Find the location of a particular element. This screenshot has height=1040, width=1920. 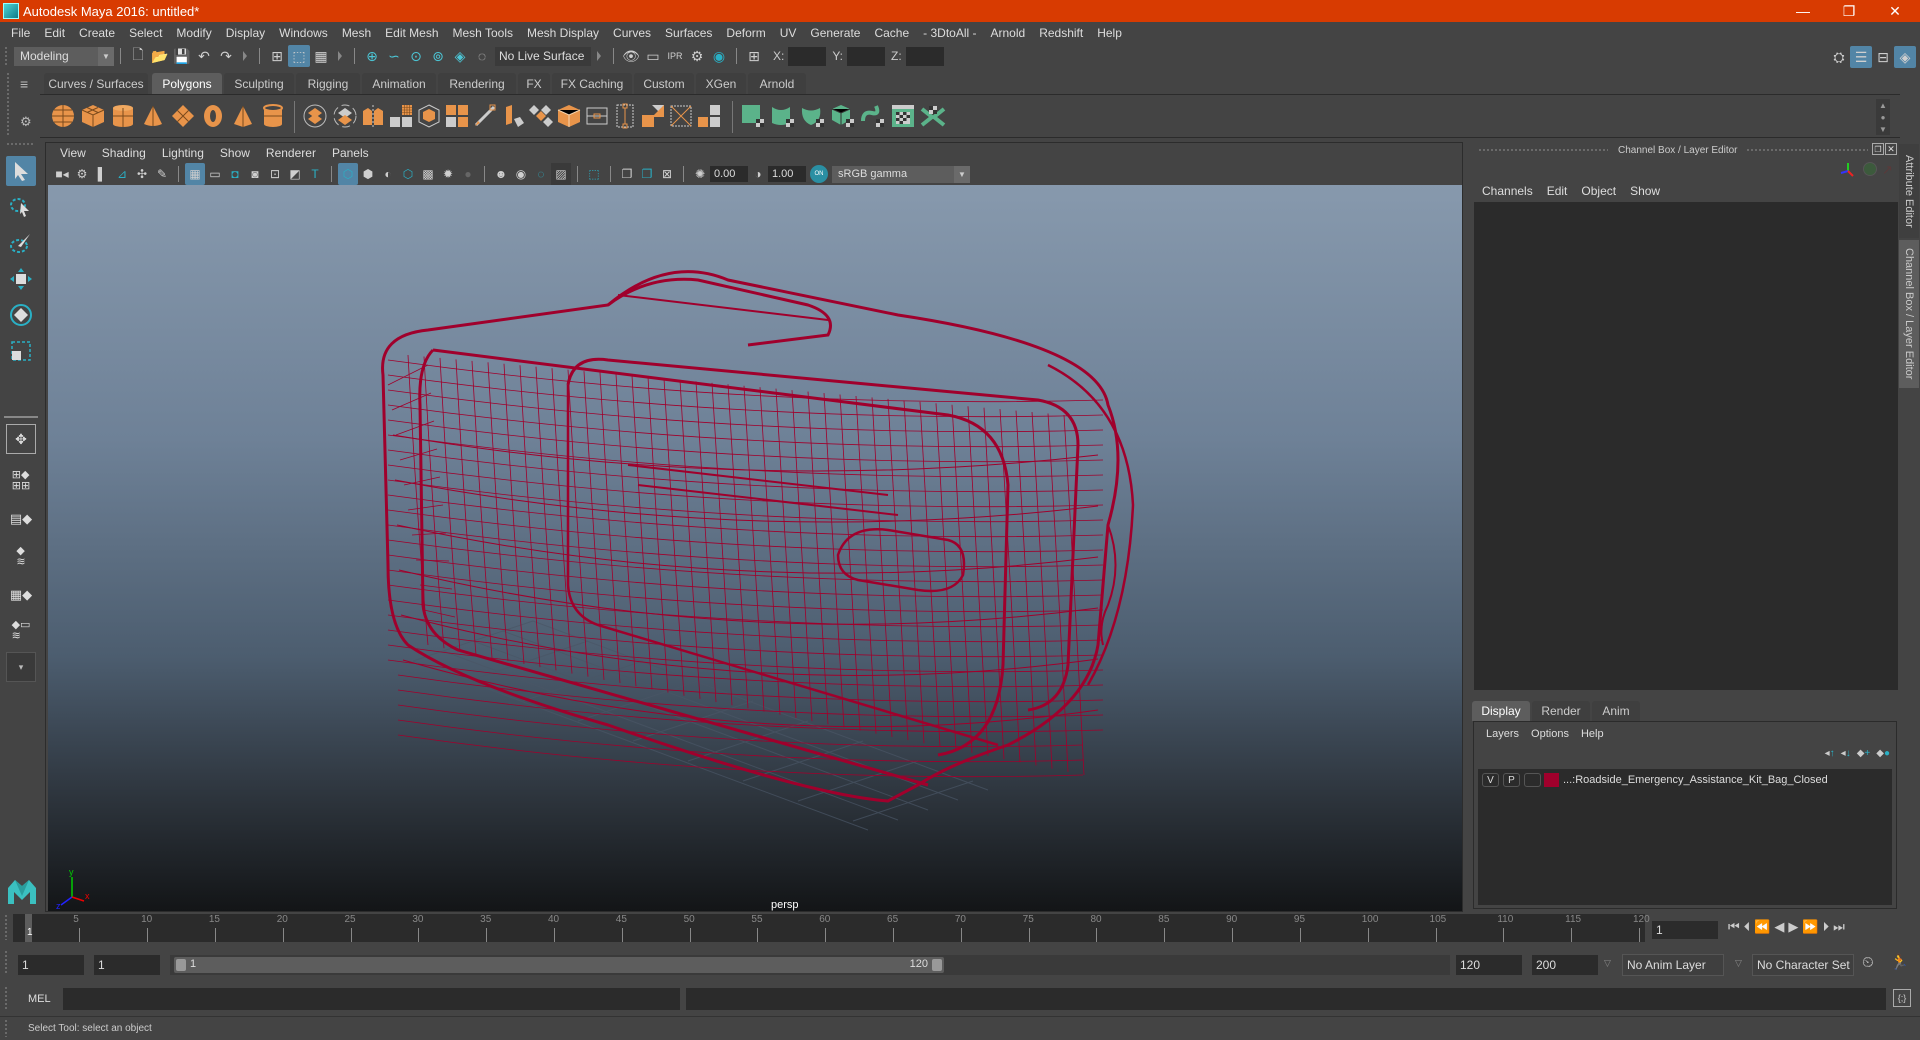

render-frame-icon: ▭ is located at coordinates (653, 56).